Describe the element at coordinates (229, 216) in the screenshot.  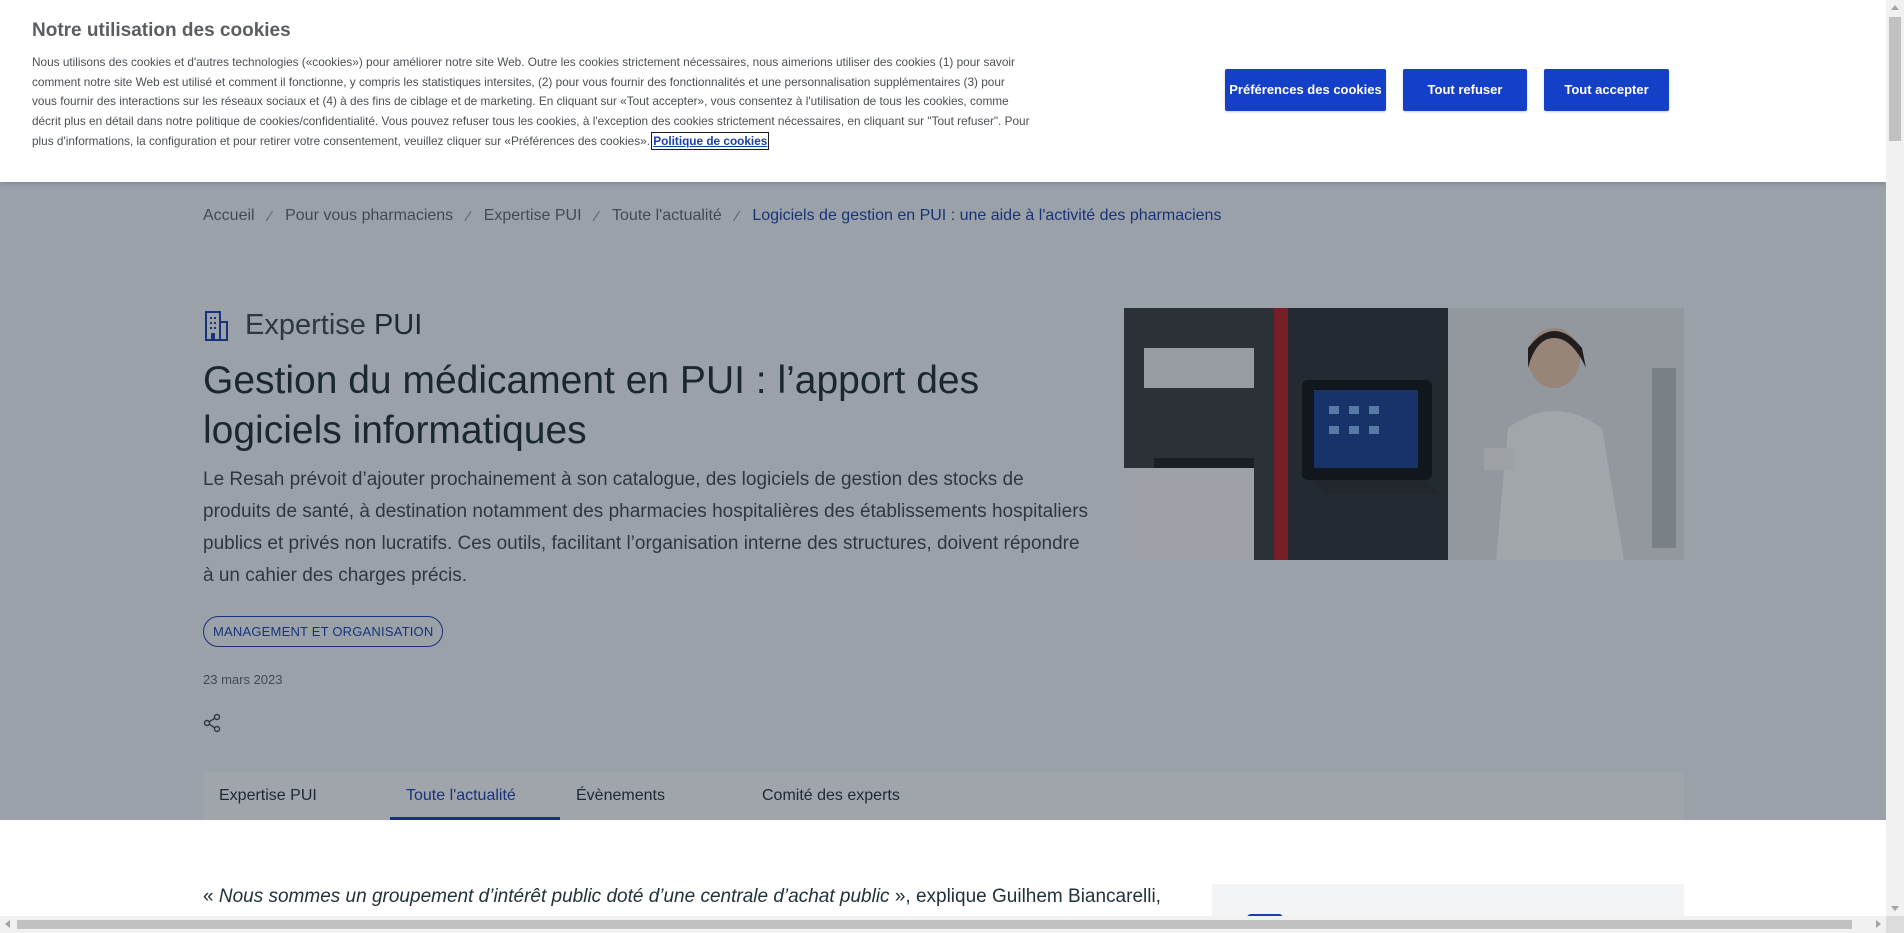
I see `breadcrumb-item-accueil: Accueil` at that location.